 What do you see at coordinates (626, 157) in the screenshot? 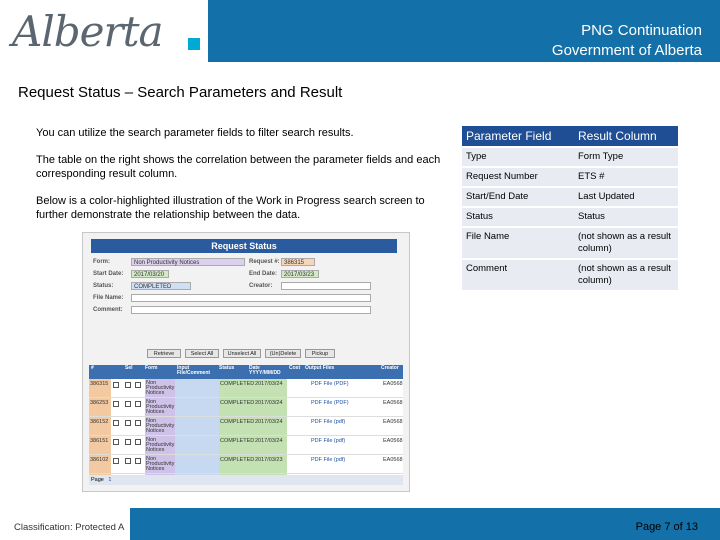
I see `result-cell: Form Type` at bounding box center [626, 157].